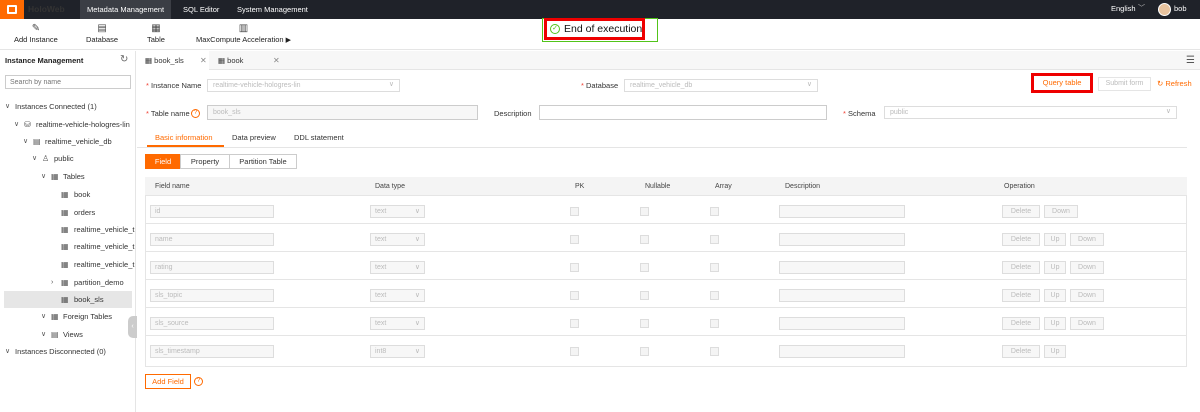 This screenshot has width=1200, height=412. Describe the element at coordinates (254, 137) in the screenshot. I see `tab-data-preview: Data preview` at that location.